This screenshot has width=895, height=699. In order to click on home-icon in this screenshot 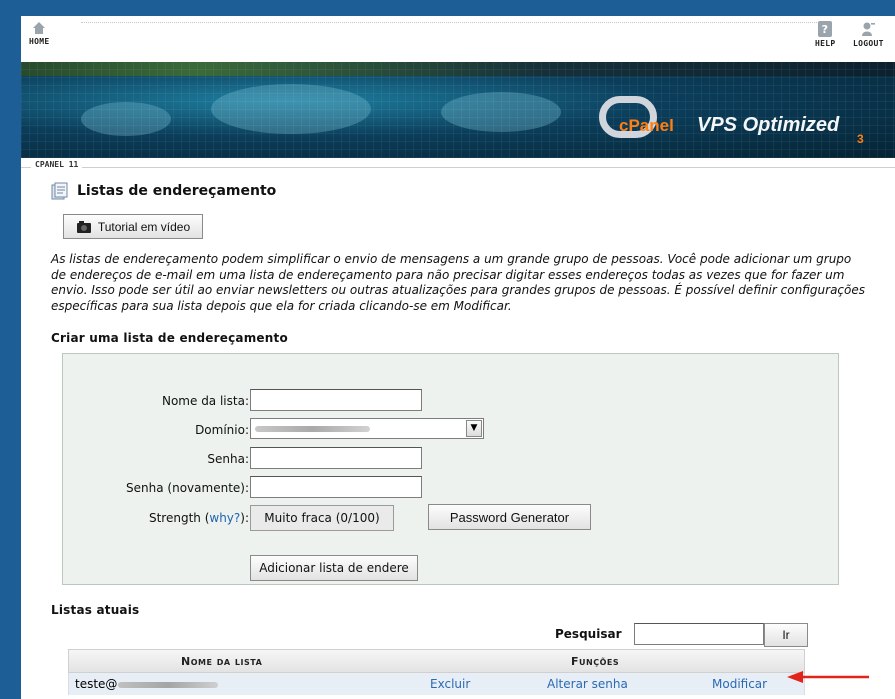, I will do `click(39, 28)`.